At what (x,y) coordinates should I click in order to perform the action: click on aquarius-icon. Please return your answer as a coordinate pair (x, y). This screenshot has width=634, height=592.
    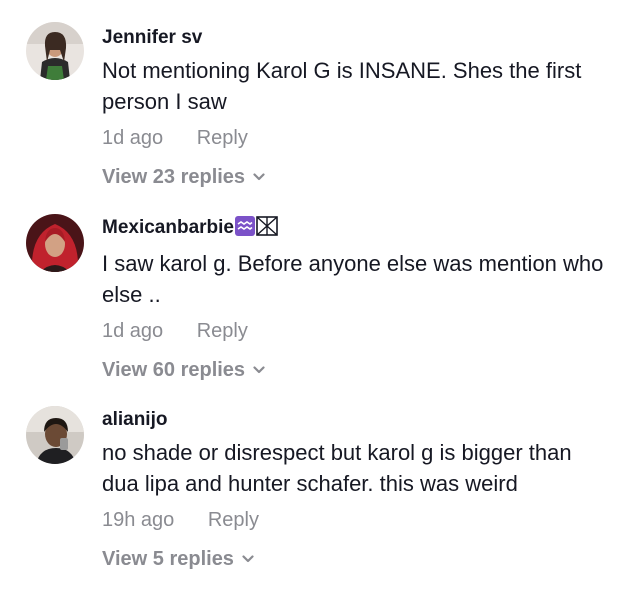
    Looking at the image, I should click on (245, 229).